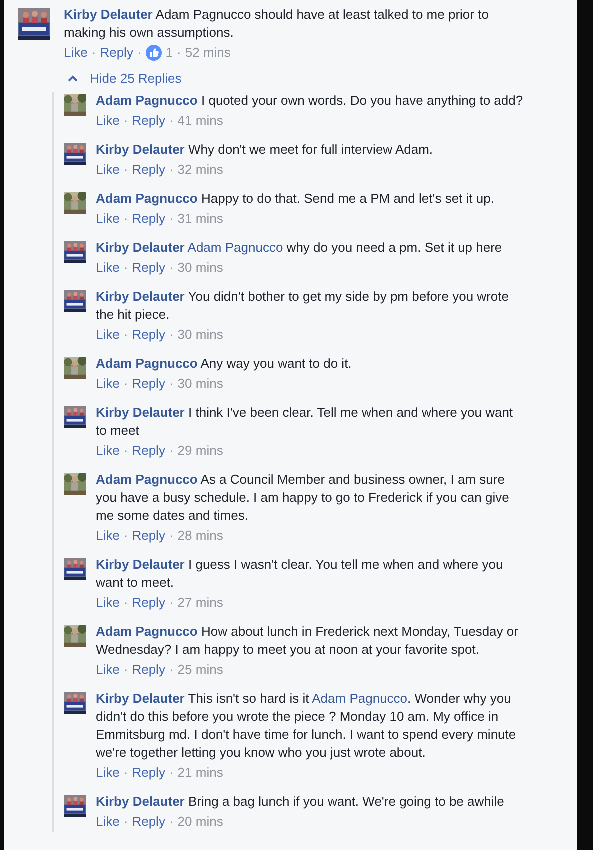  Describe the element at coordinates (308, 641) in the screenshot. I see `comment-text: Adam Pagnucco How about lunch in Frederick next Monday, Tuesday or Wednesday? I am happy to meet you at noon at your favorite spot.` at that location.